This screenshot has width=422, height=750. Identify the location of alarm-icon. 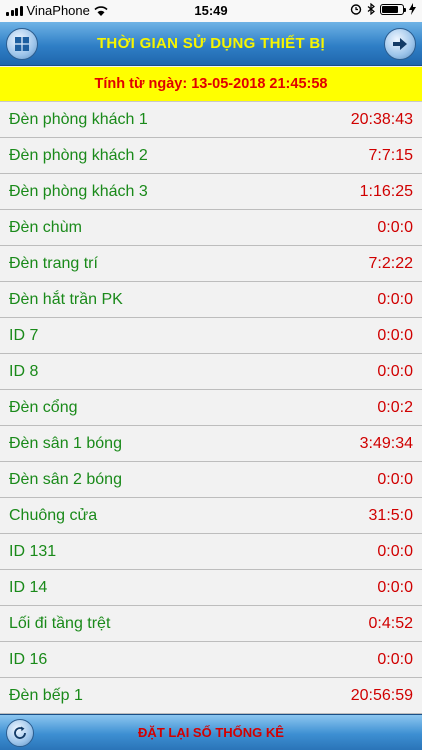
(356, 9).